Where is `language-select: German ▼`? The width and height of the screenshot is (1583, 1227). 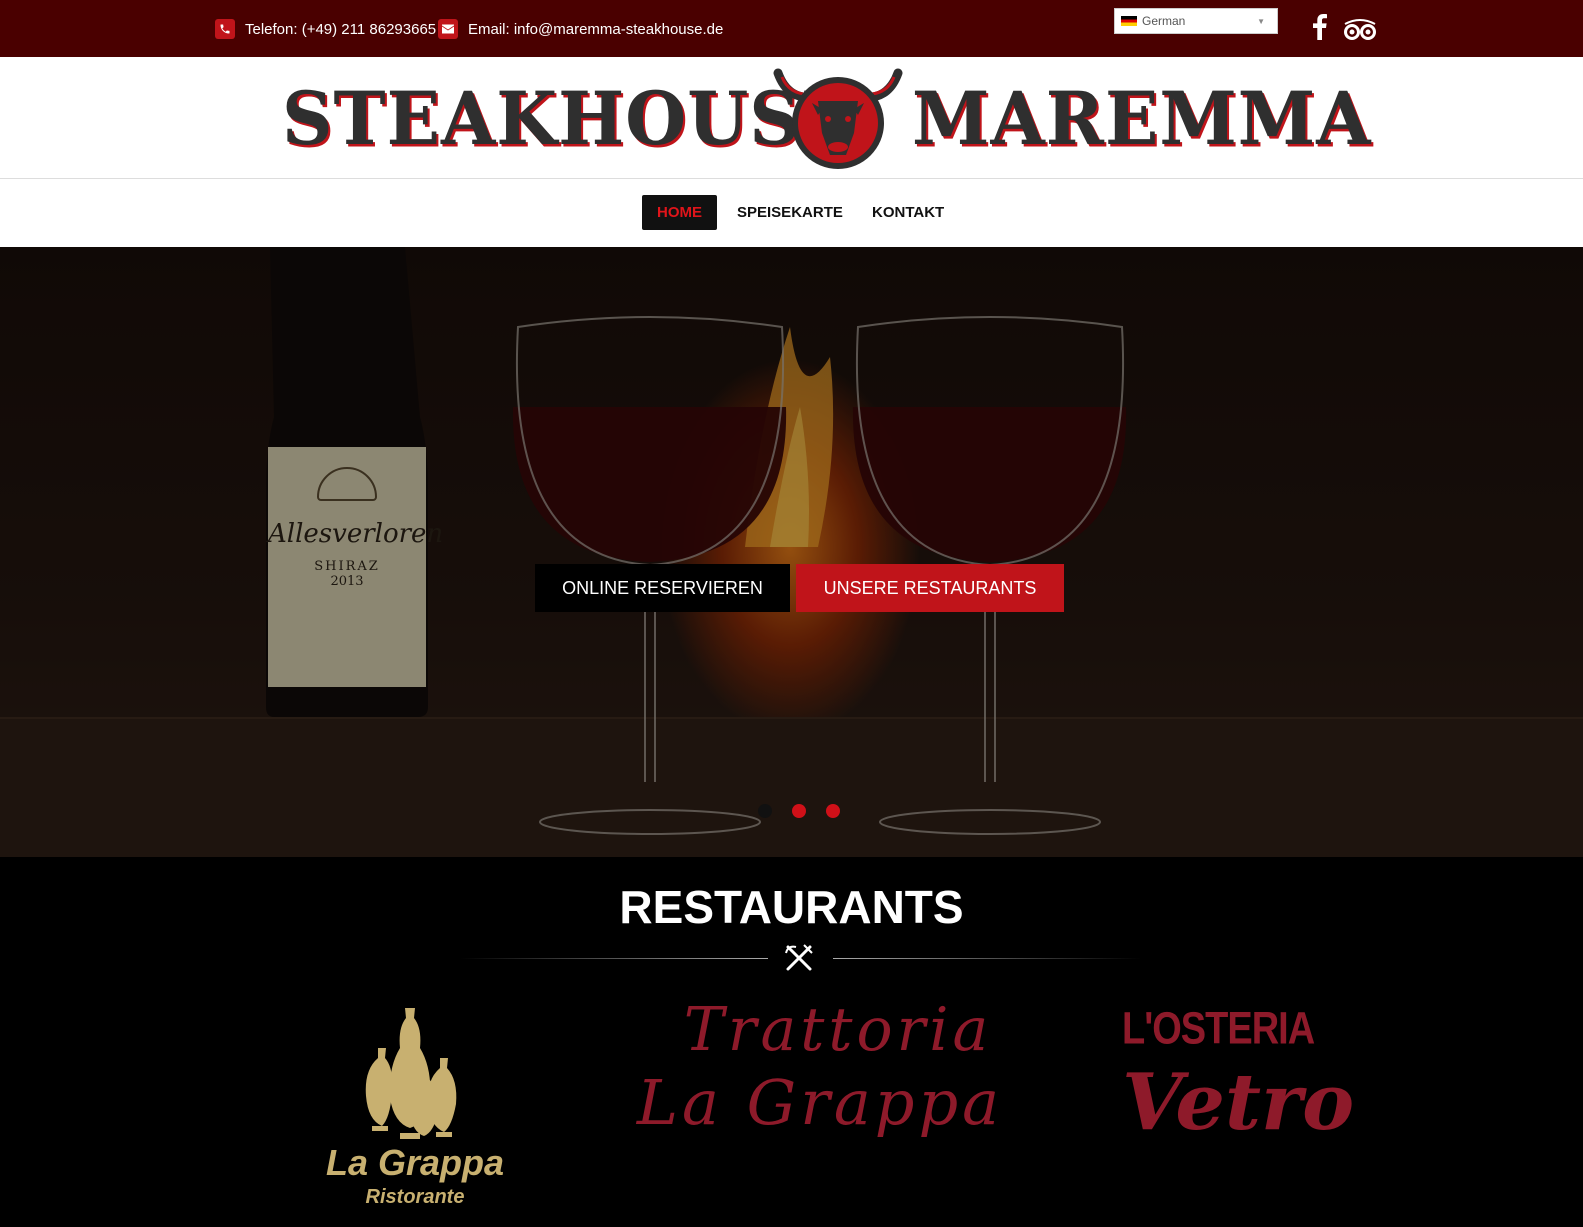
language-select: German ▼ is located at coordinates (1196, 21).